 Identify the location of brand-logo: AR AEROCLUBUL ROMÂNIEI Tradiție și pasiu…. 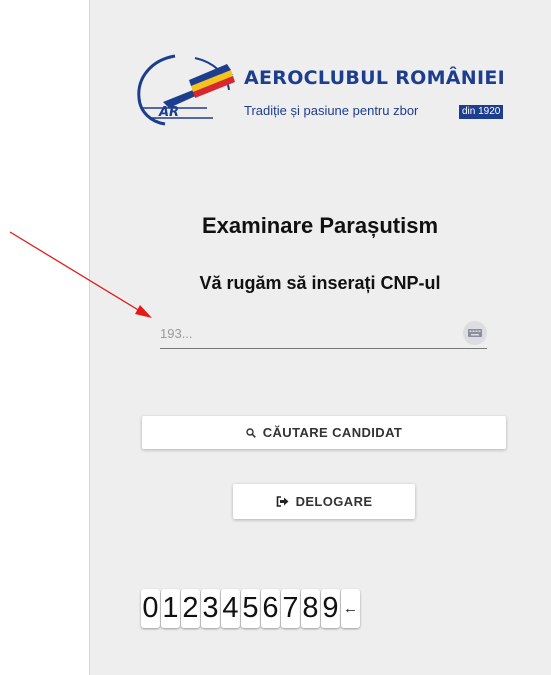
(328, 92).